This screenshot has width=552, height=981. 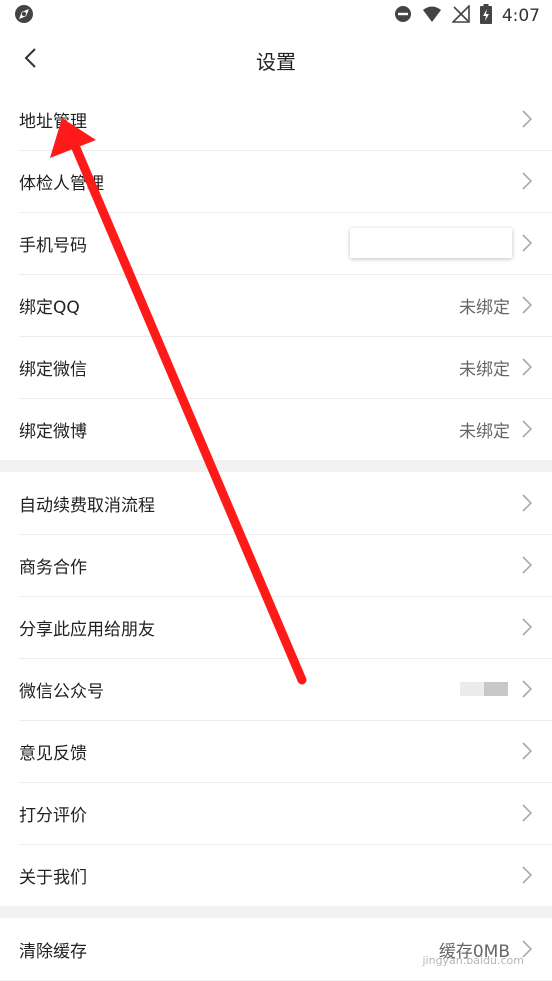 I want to click on rate-app-row: 打分评价, so click(x=276, y=813).